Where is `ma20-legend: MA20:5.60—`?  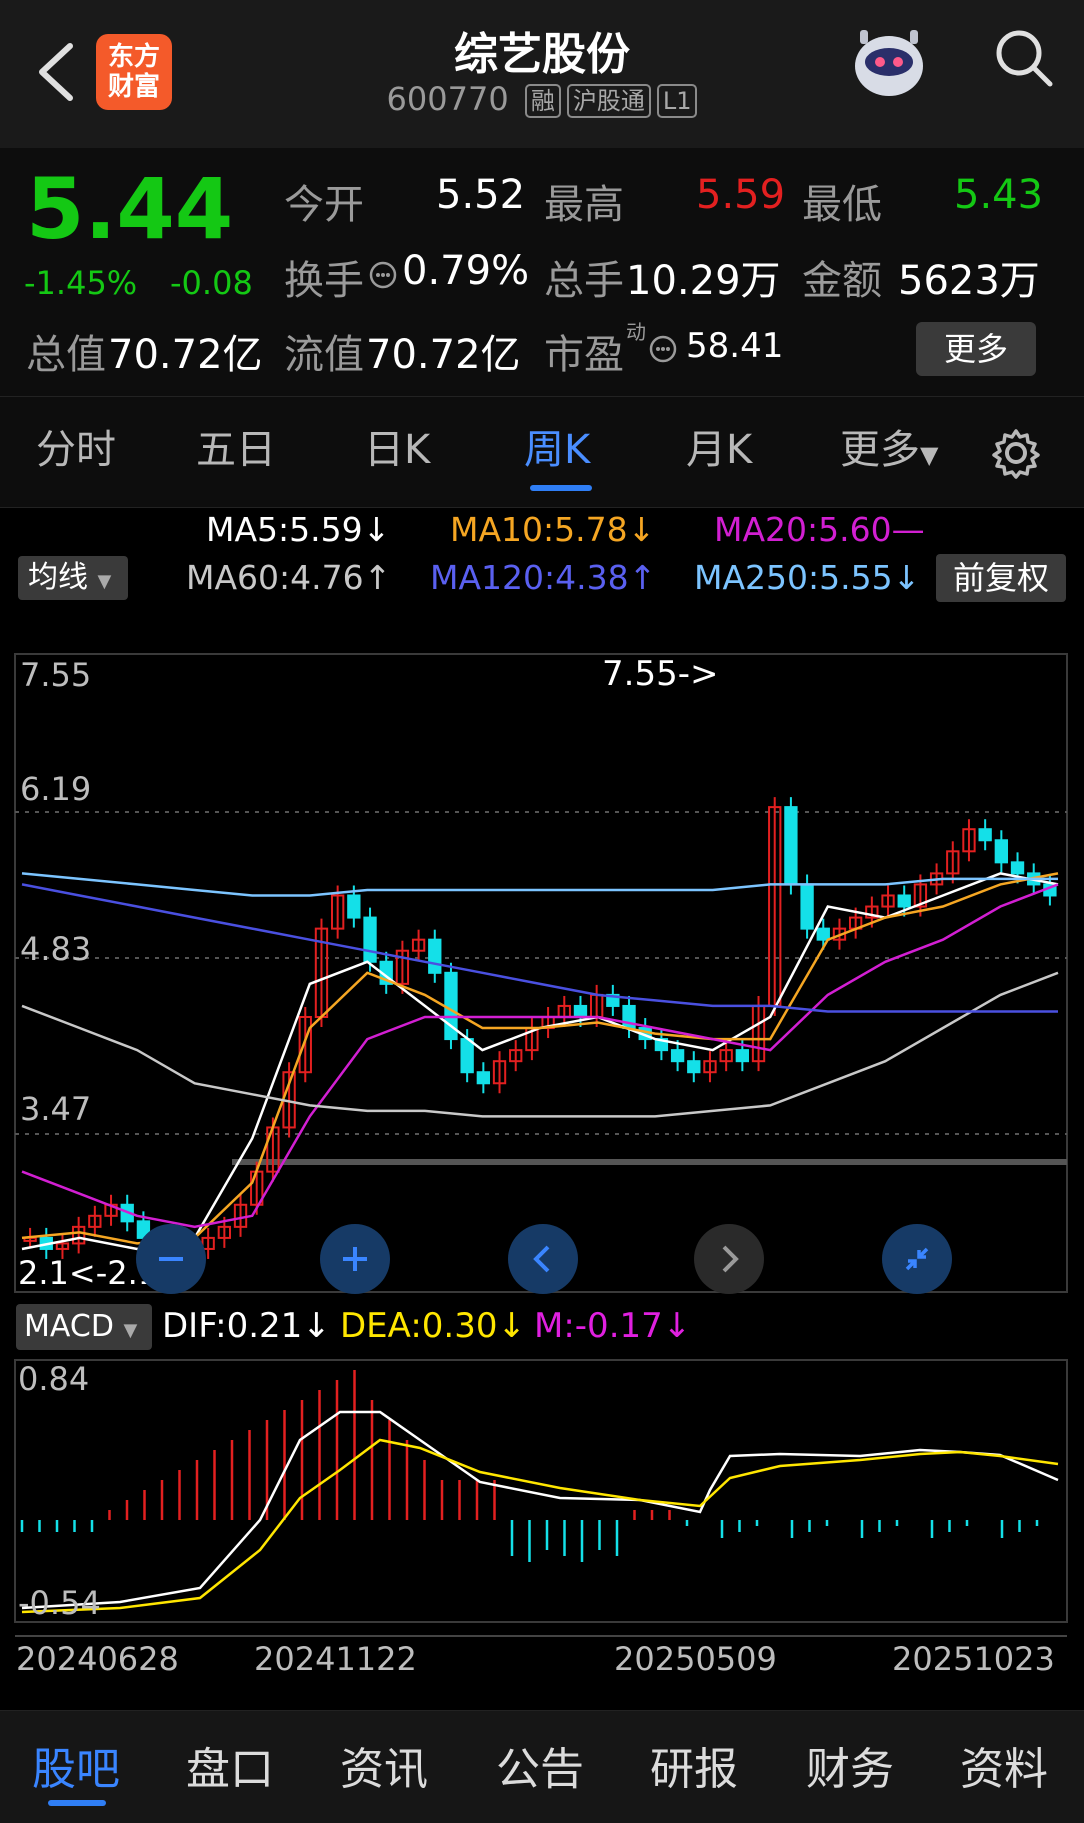 ma20-legend: MA20:5.60— is located at coordinates (819, 529).